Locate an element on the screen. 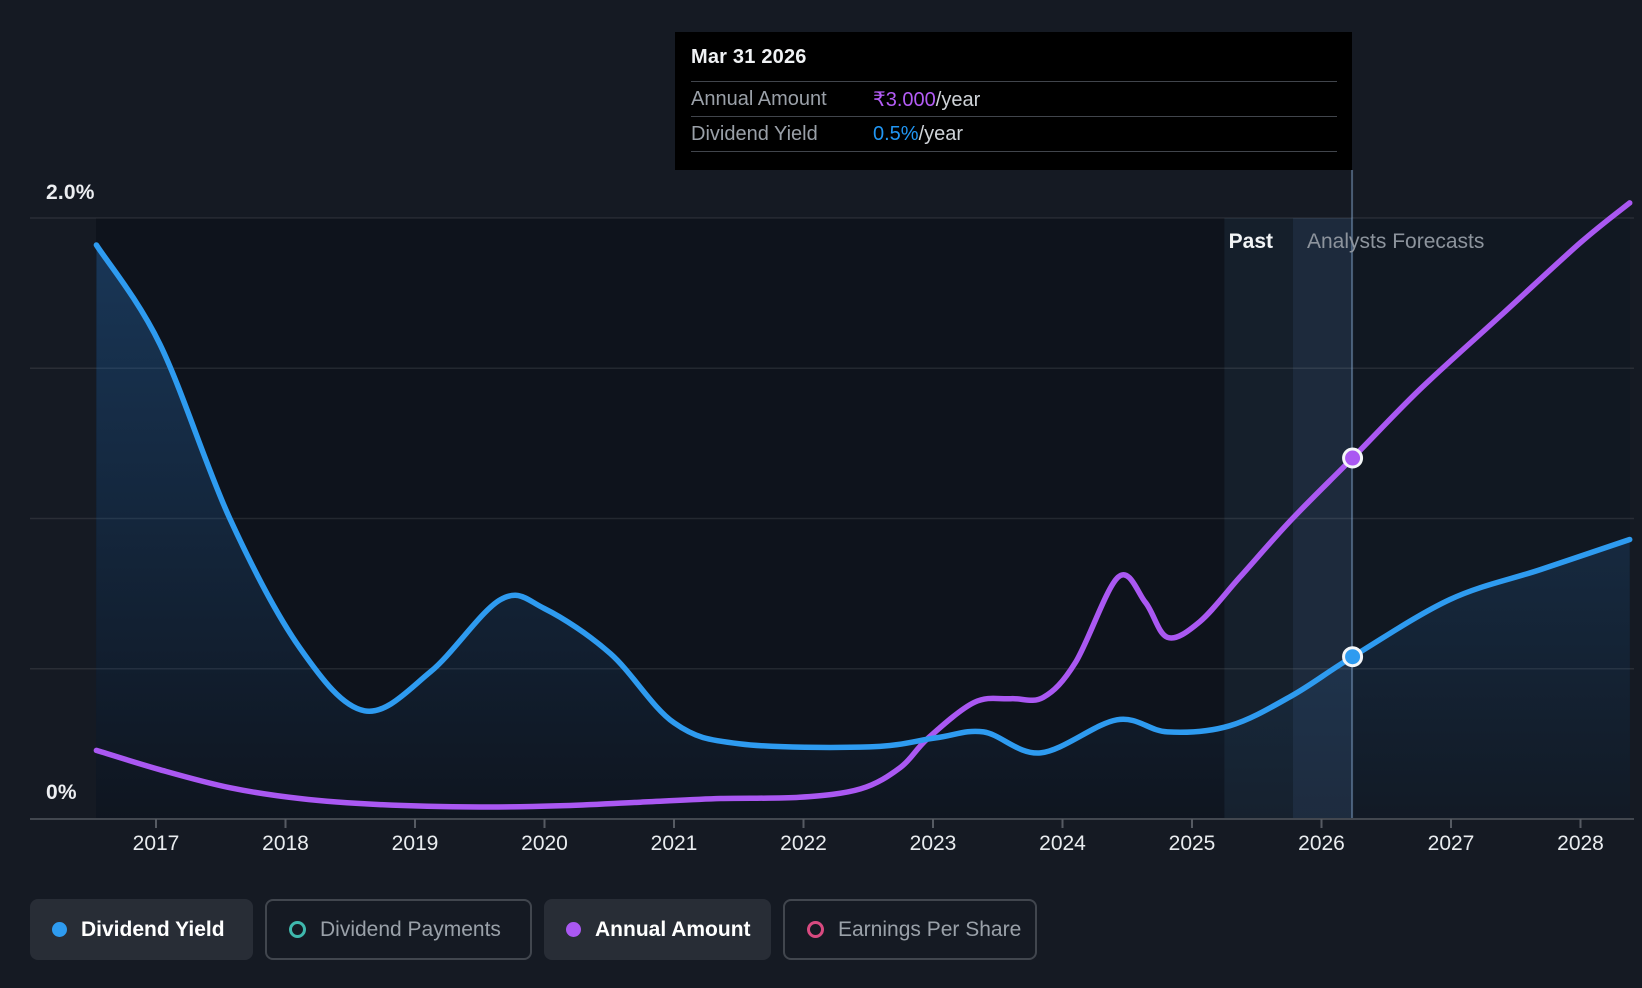 The height and width of the screenshot is (988, 1642). x-axis-label-2020: 2020 is located at coordinates (544, 843).